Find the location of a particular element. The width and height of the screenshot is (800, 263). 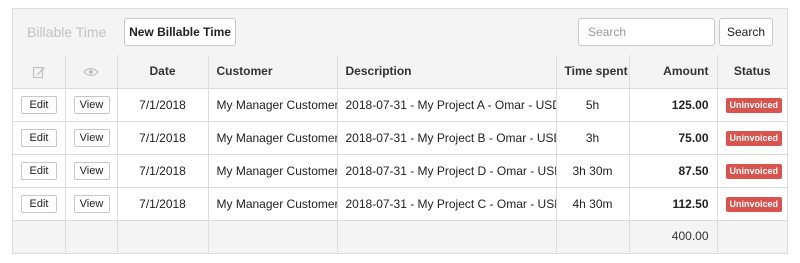

amount-cell: 87.50 is located at coordinates (673, 171).